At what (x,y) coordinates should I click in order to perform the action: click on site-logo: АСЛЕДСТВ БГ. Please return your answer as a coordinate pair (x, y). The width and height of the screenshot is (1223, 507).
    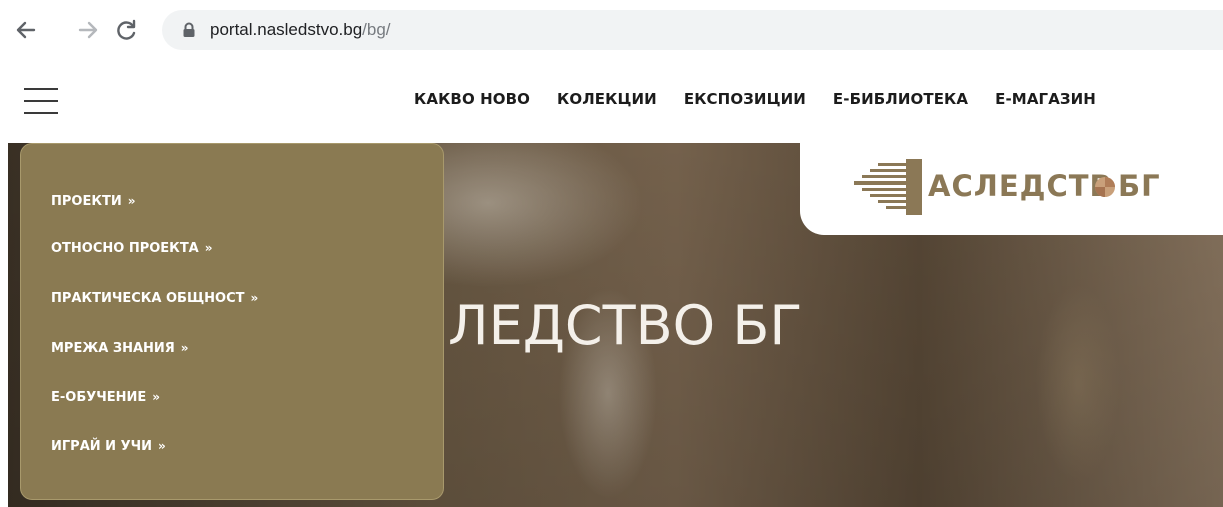
    Looking at the image, I should click on (1011, 189).